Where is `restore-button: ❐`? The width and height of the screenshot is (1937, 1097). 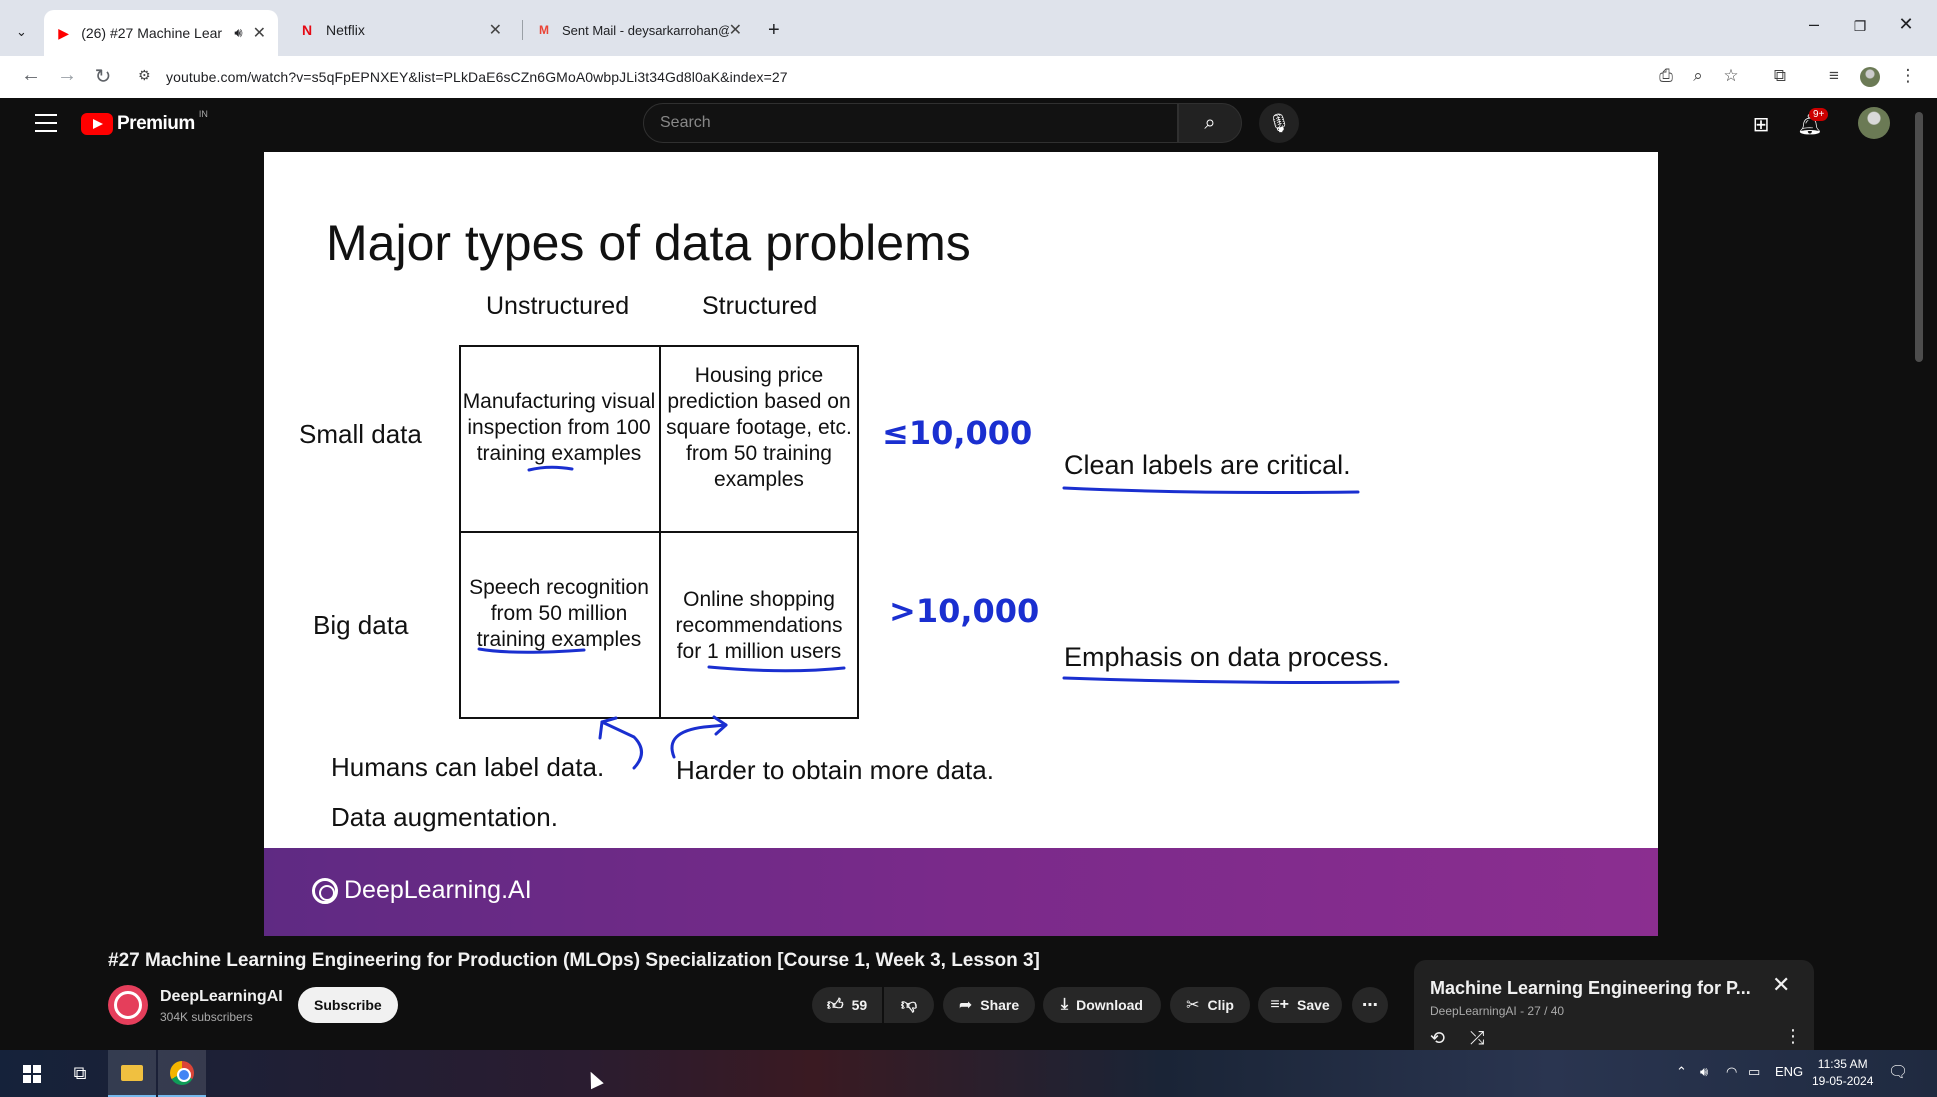
restore-button: ❐ is located at coordinates (1860, 26).